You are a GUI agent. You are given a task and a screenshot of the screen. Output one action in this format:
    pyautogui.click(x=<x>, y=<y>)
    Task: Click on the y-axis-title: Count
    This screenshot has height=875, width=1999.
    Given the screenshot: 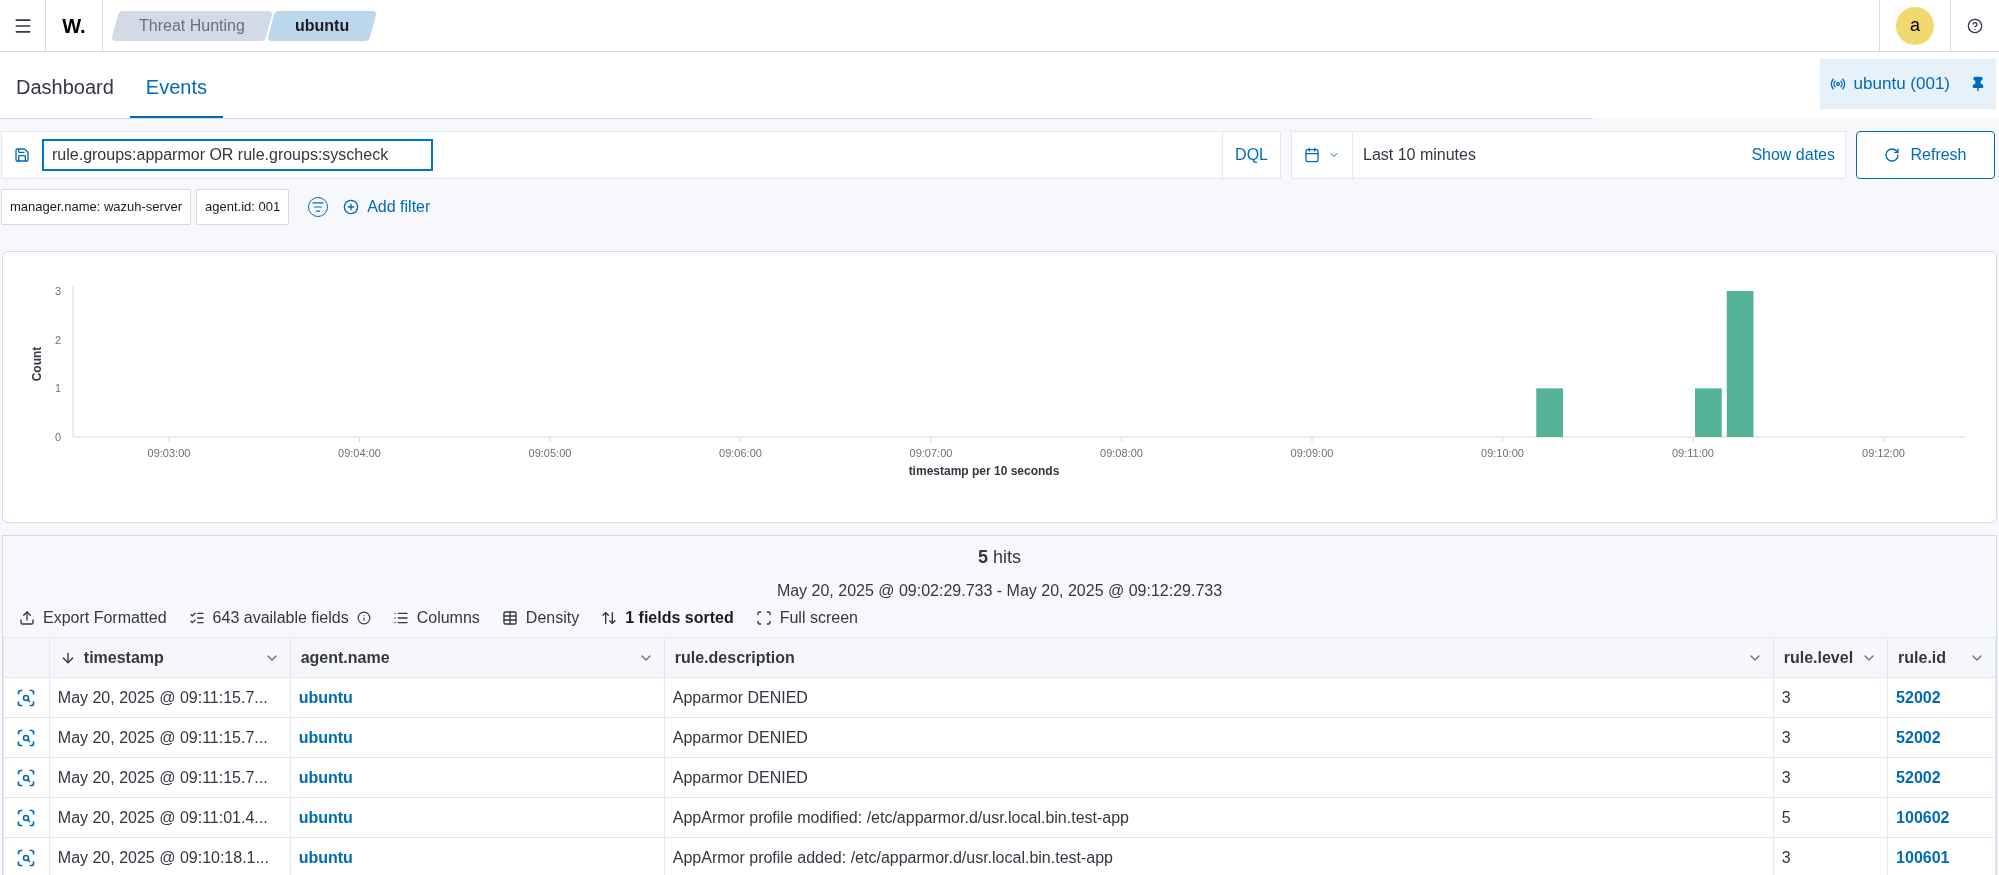 What is the action you would take?
    pyautogui.click(x=37, y=364)
    